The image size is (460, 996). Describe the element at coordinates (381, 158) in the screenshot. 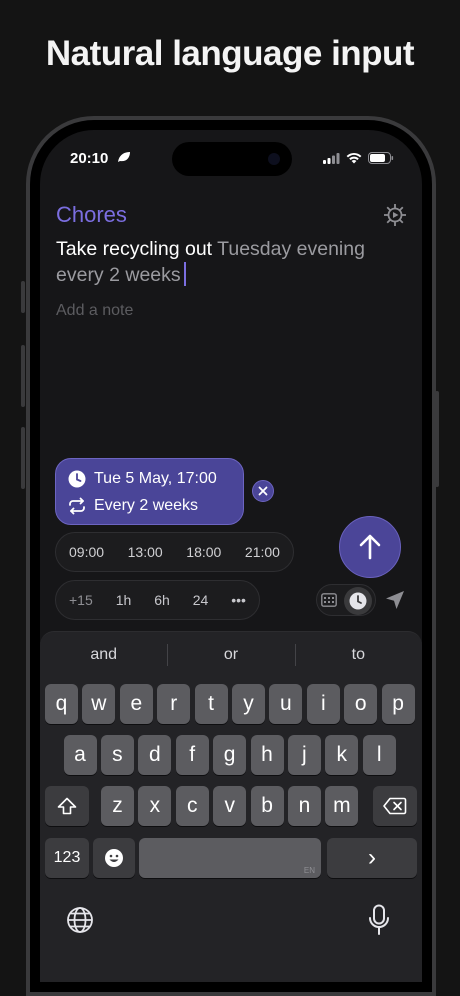

I see `battery-icon` at that location.